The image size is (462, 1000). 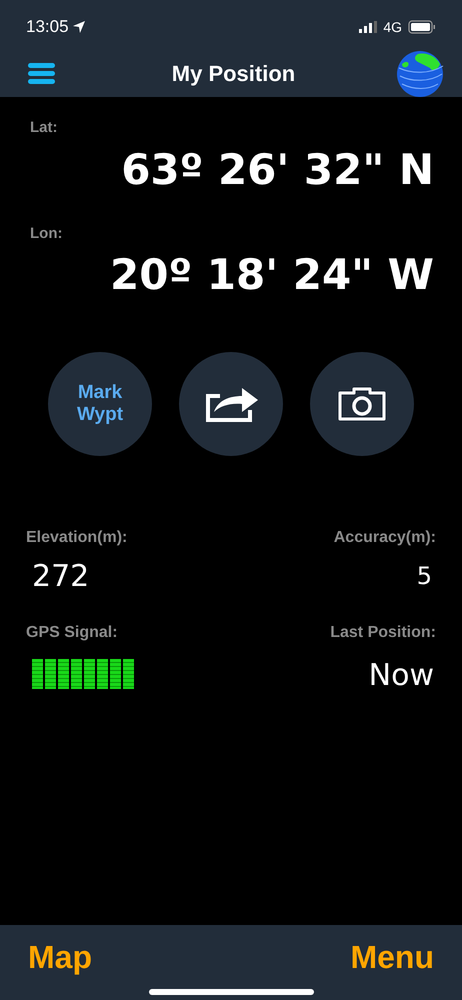 What do you see at coordinates (77, 538) in the screenshot?
I see `stat-label: Elevation(m):` at bounding box center [77, 538].